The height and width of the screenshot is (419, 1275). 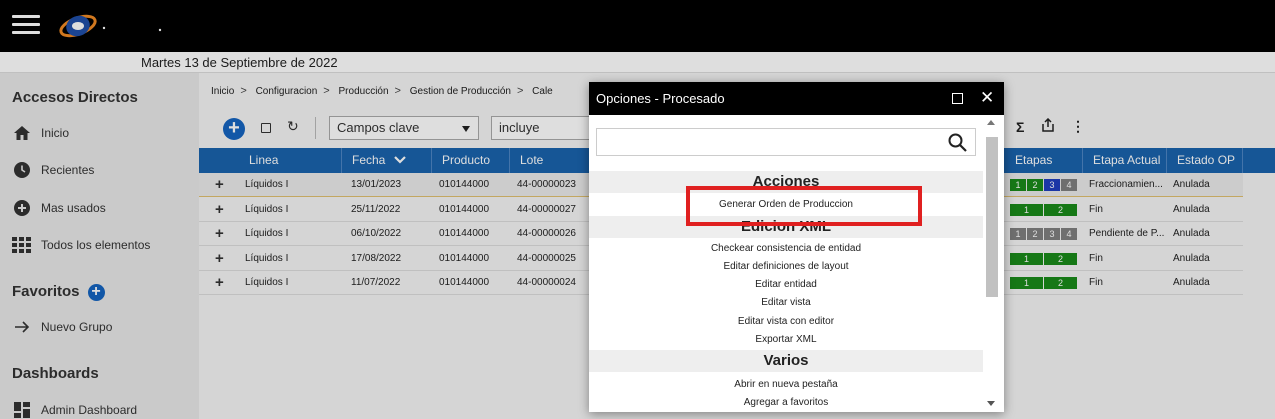 What do you see at coordinates (22, 170) in the screenshot?
I see `clock-icon` at bounding box center [22, 170].